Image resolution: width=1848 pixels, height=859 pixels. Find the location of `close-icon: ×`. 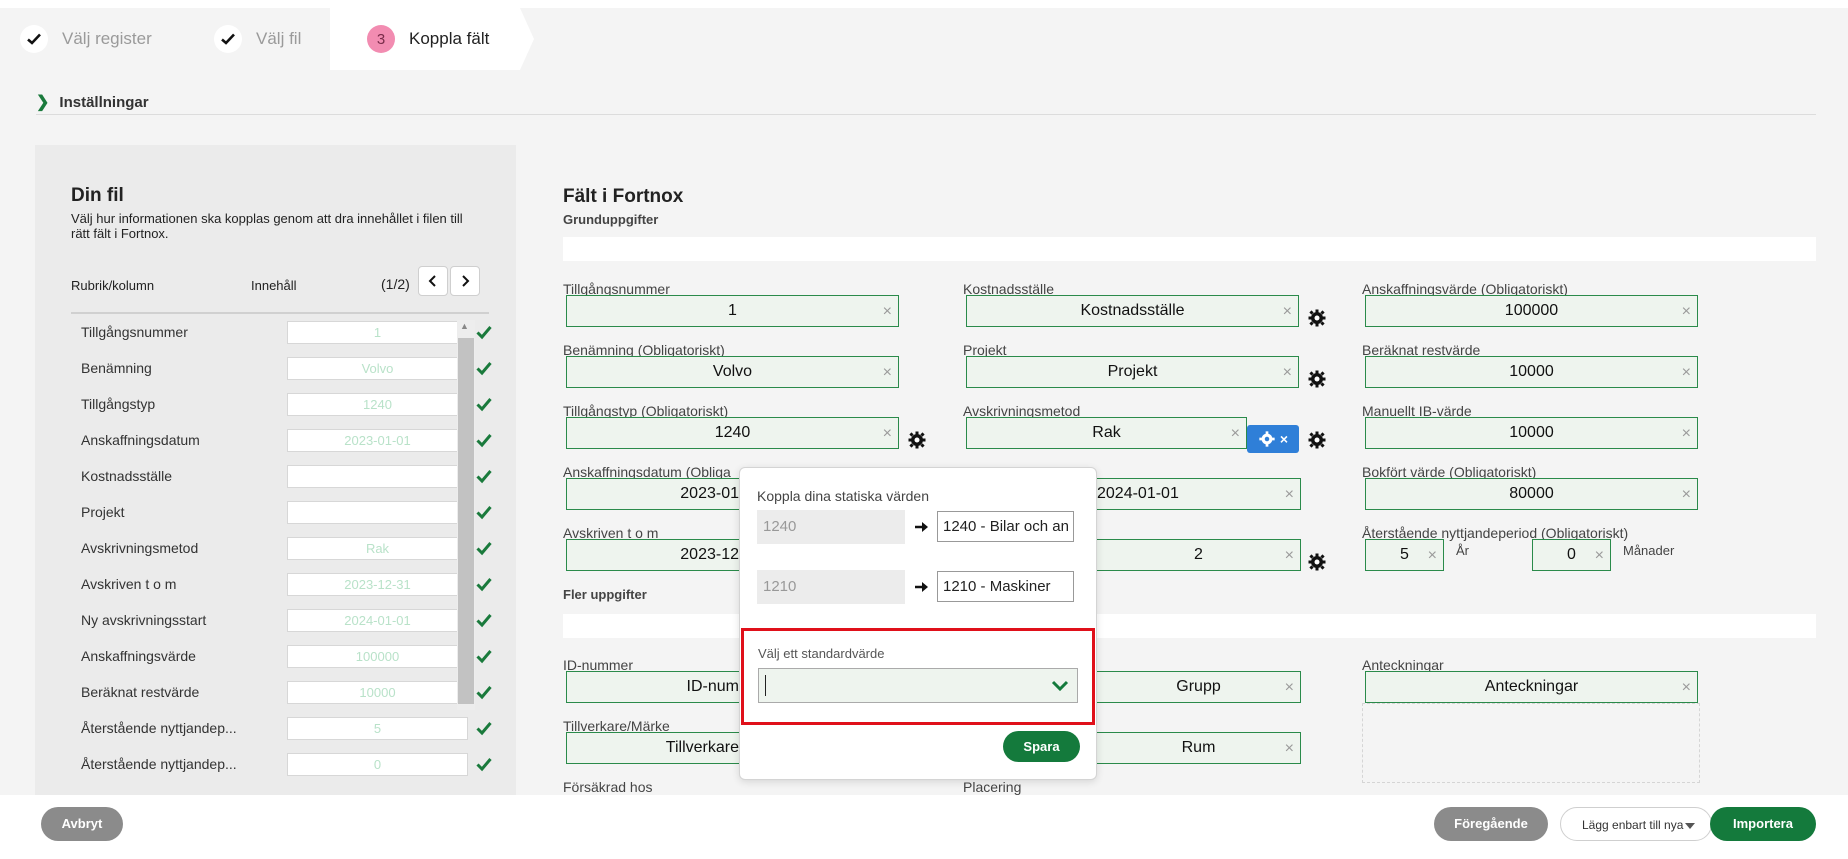

close-icon: × is located at coordinates (1284, 439).